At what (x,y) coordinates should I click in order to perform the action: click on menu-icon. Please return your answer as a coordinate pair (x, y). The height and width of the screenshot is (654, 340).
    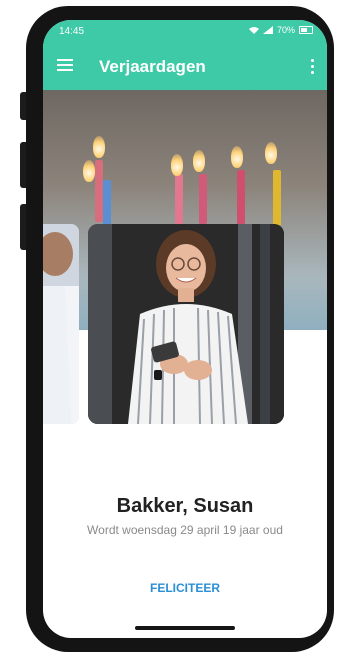
    Looking at the image, I should click on (65, 66).